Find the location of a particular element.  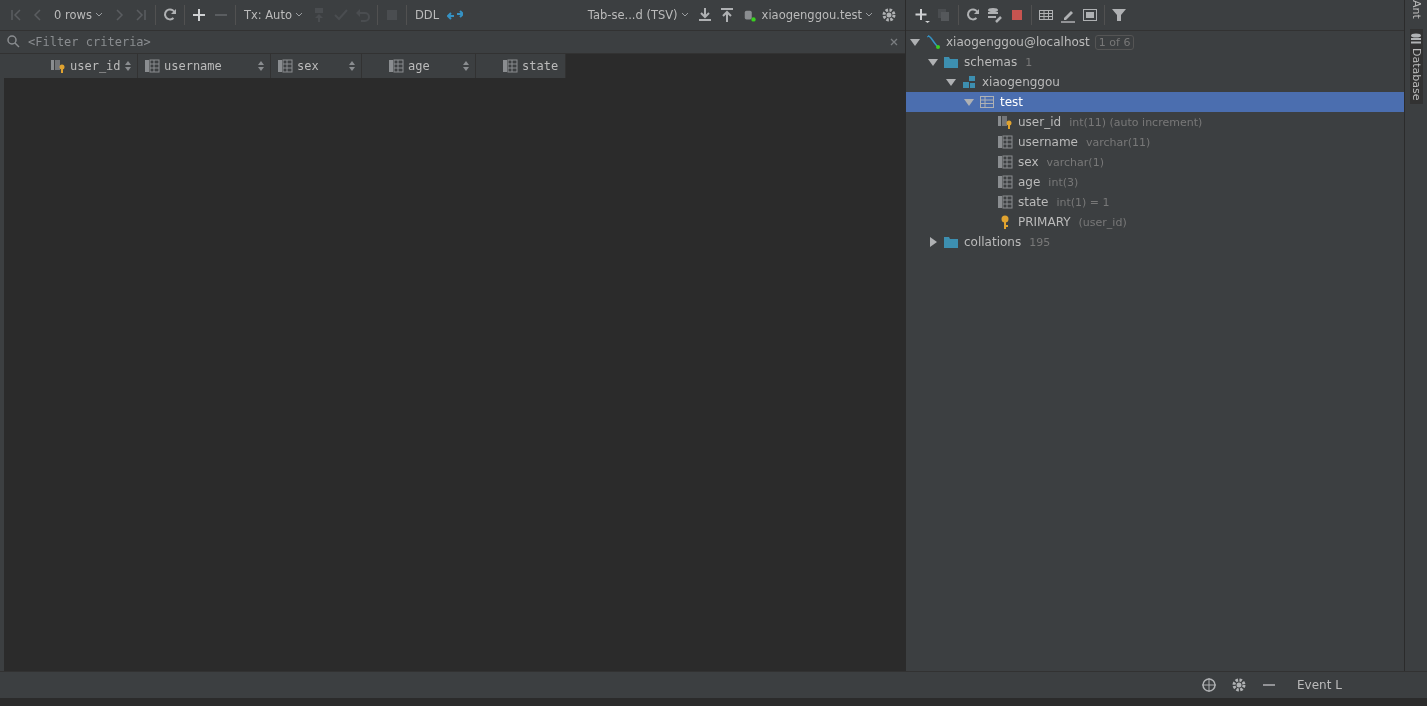

column-header: username is located at coordinates (204, 66).